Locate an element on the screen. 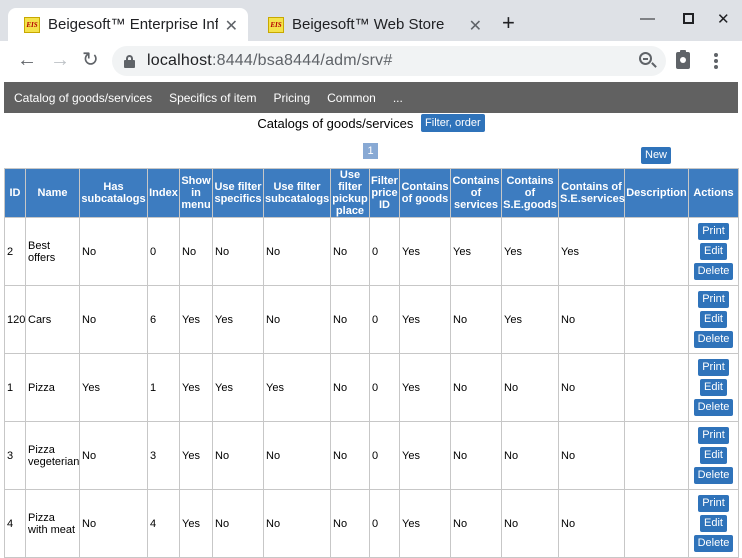 This screenshot has height=558, width=742. browser-tab-inactive: EIS Beigesoft™ Web Store ✕ is located at coordinates (372, 24).